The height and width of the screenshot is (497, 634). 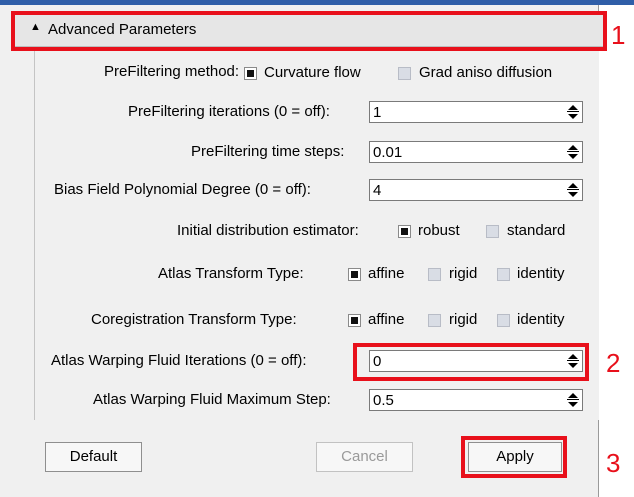 What do you see at coordinates (541, 273) in the screenshot?
I see `atlas-identity-label: identity` at bounding box center [541, 273].